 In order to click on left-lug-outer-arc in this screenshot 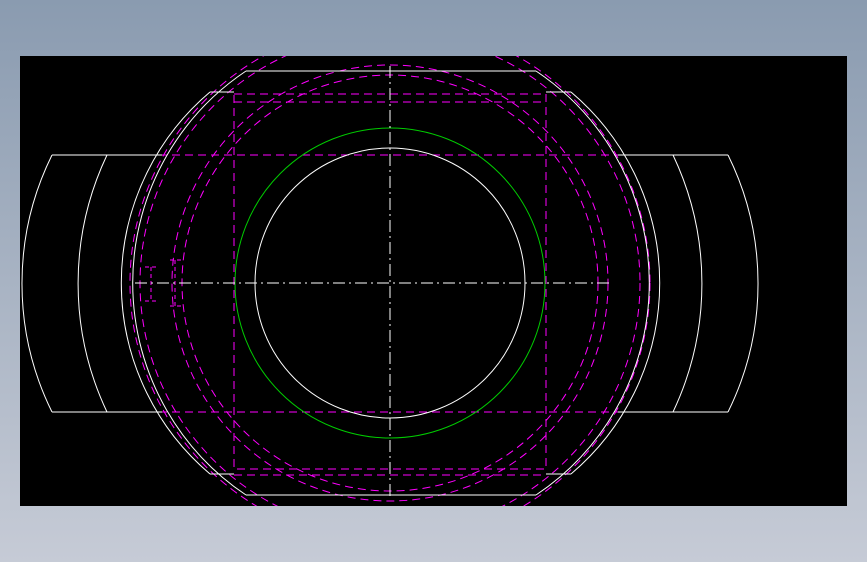, I will do `click(37, 283)`.